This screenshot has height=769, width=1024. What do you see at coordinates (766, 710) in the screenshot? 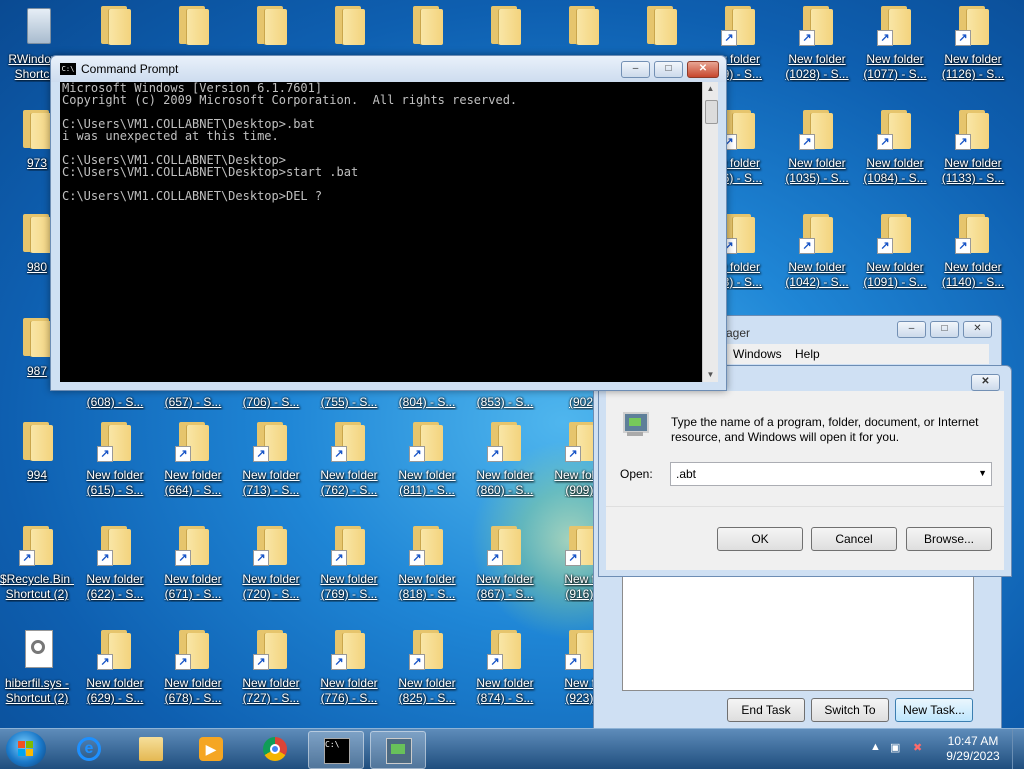
I see `end-task-button: End Task` at bounding box center [766, 710].